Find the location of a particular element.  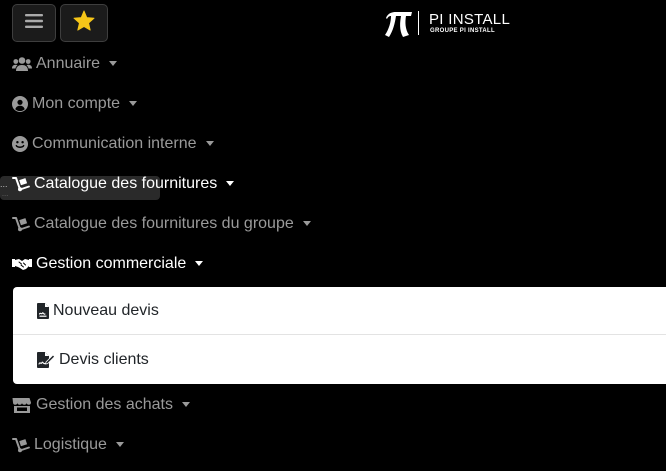

logo-name: PI INSTALL is located at coordinates (470, 19).